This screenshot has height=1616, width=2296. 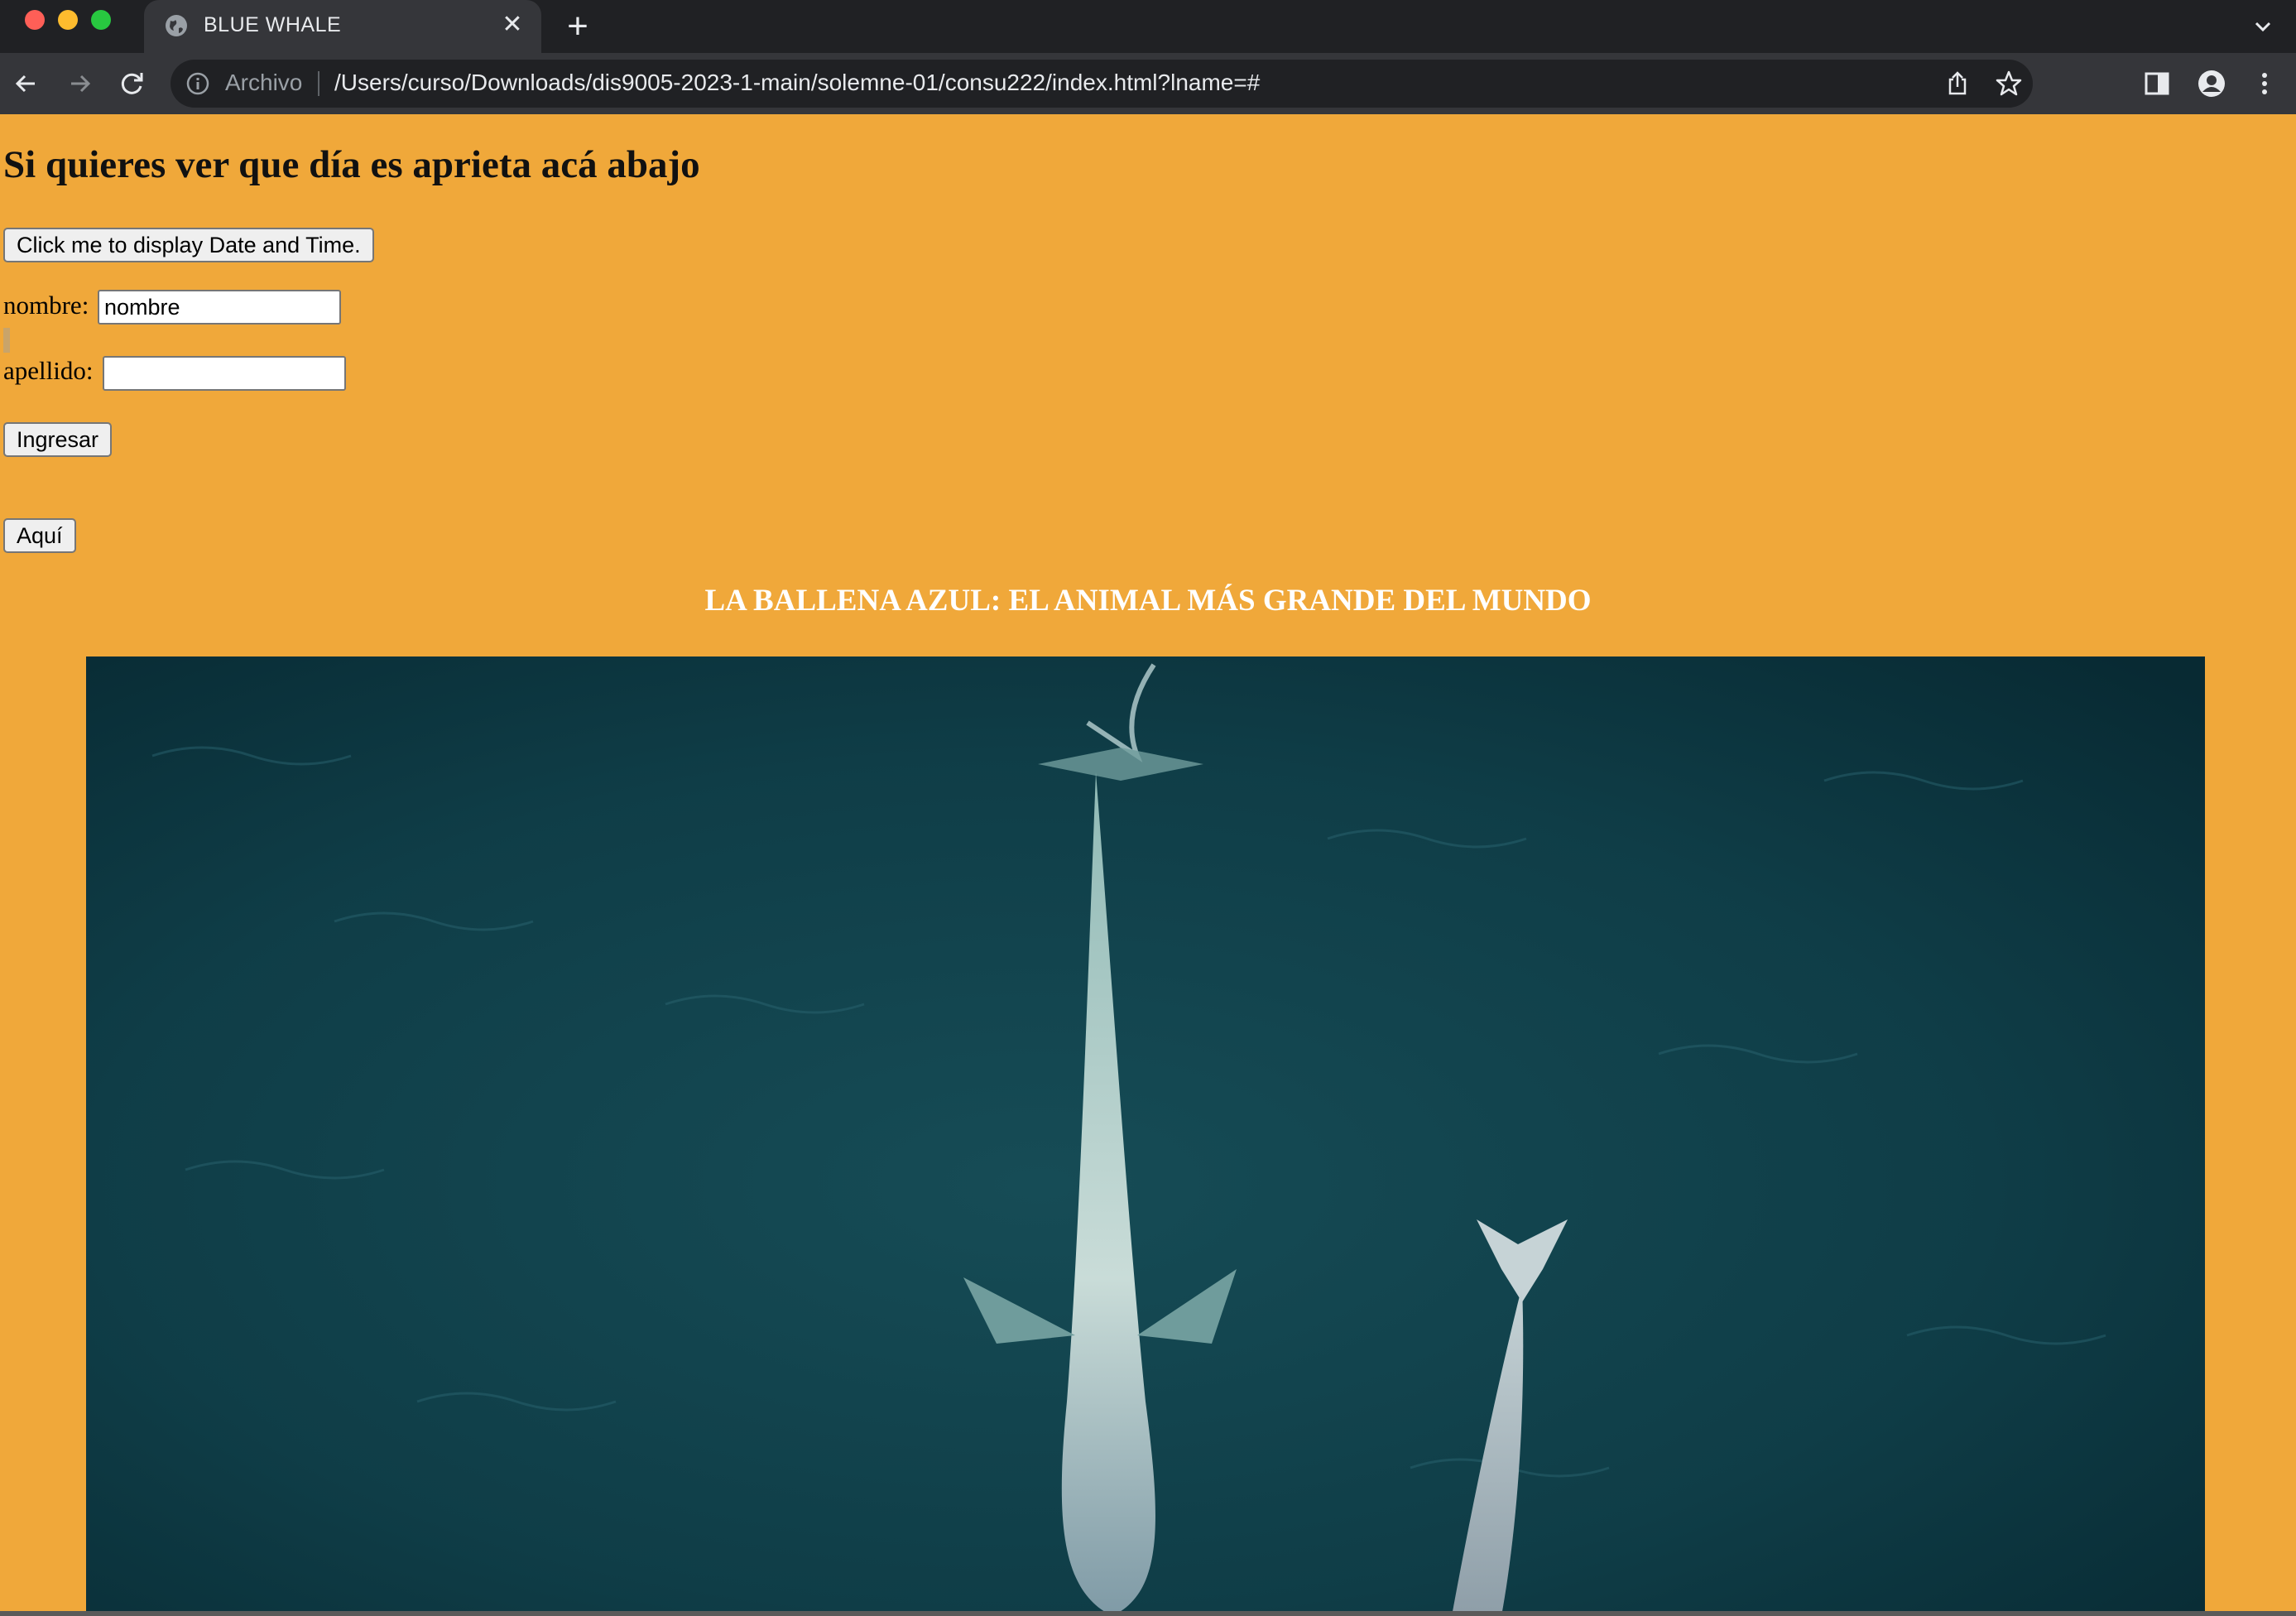 What do you see at coordinates (26, 84) in the screenshot?
I see `back-icon` at bounding box center [26, 84].